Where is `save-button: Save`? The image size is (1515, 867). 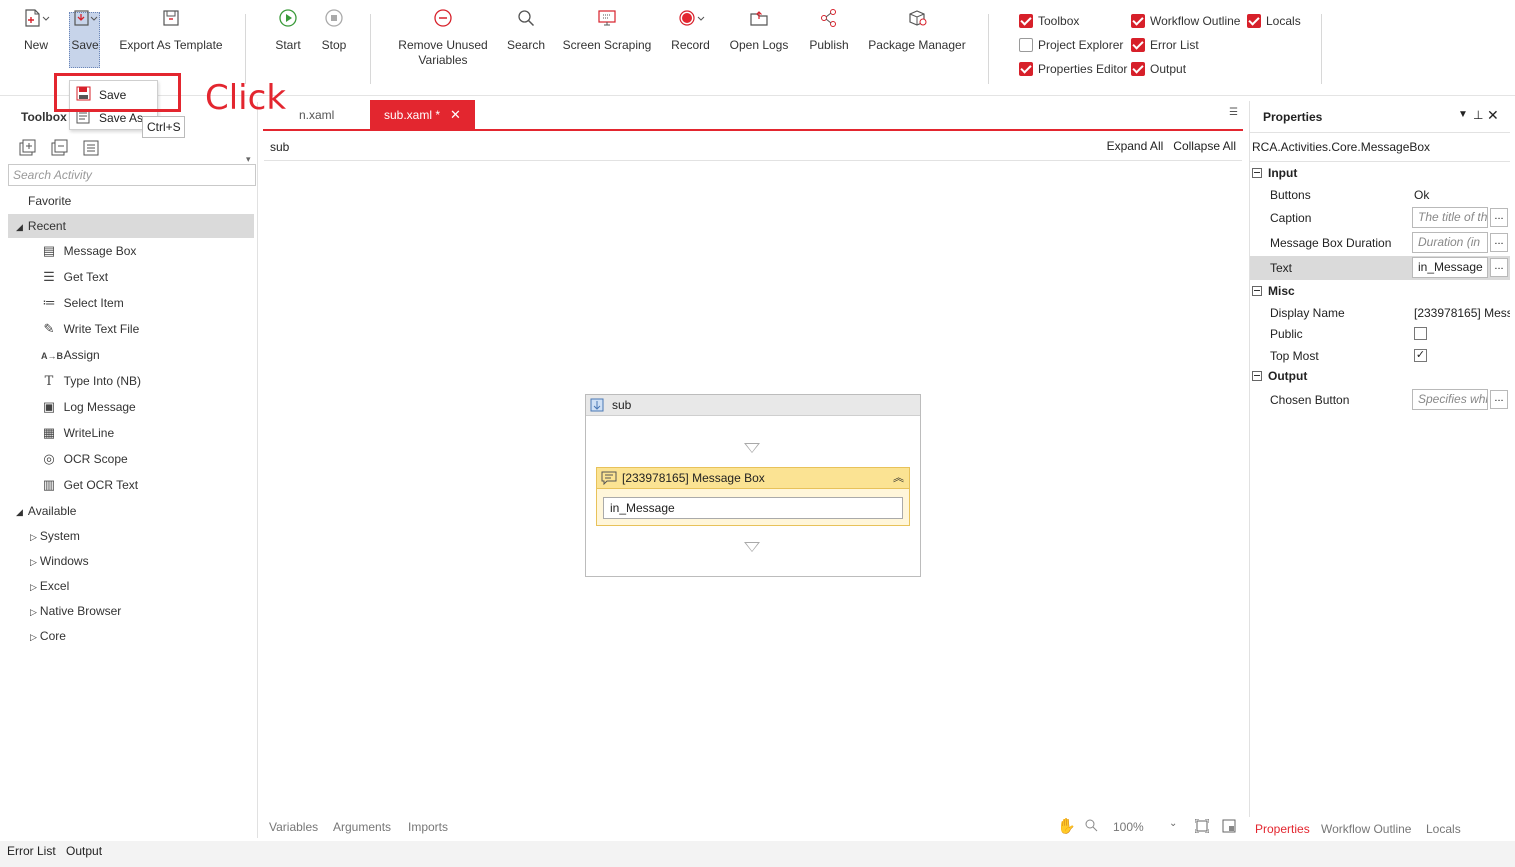 save-button: Save is located at coordinates (85, 30).